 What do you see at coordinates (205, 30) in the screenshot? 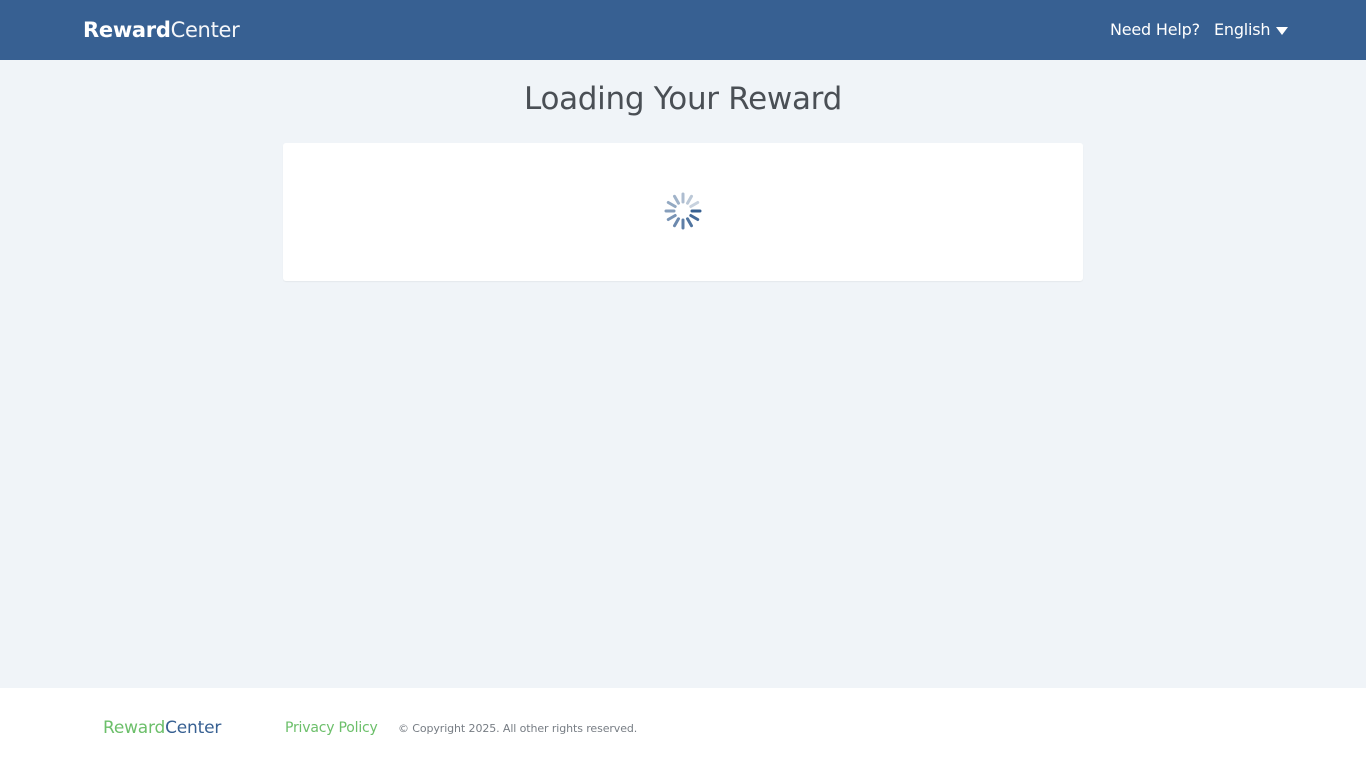
I see `logo-light-text: Center` at bounding box center [205, 30].